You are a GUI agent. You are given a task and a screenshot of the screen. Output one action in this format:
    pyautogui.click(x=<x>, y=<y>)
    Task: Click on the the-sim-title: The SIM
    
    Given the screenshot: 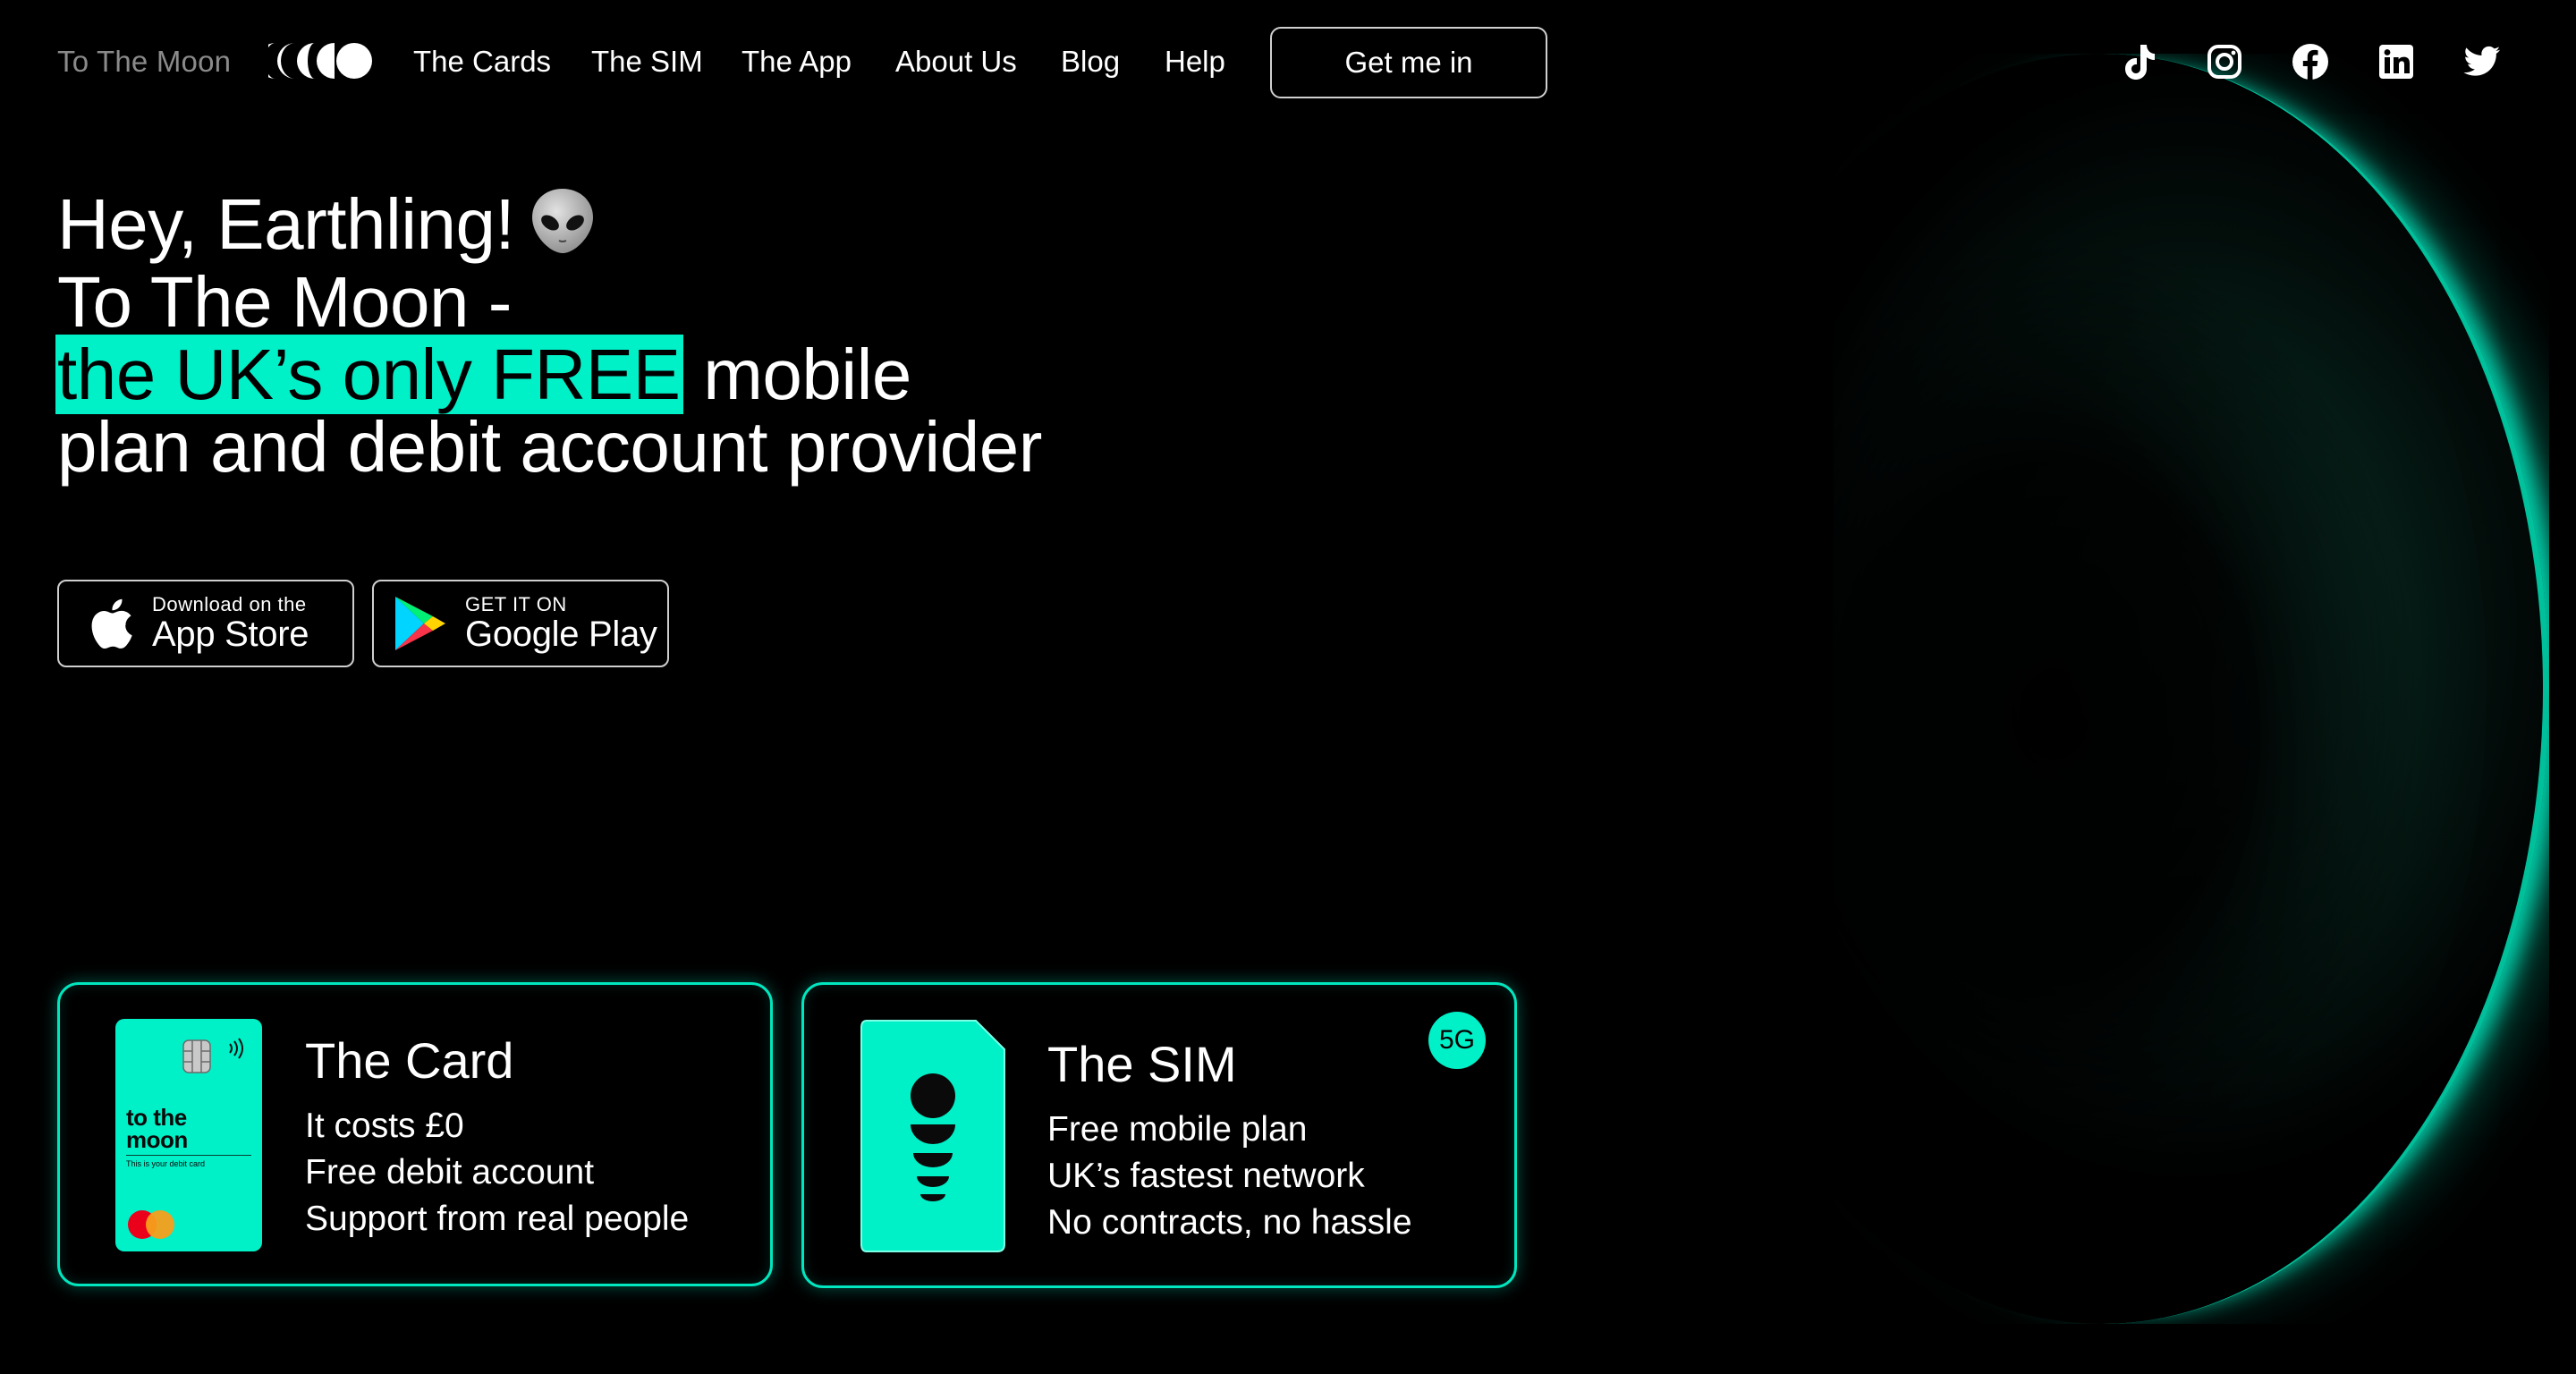 What is the action you would take?
    pyautogui.click(x=1142, y=1064)
    